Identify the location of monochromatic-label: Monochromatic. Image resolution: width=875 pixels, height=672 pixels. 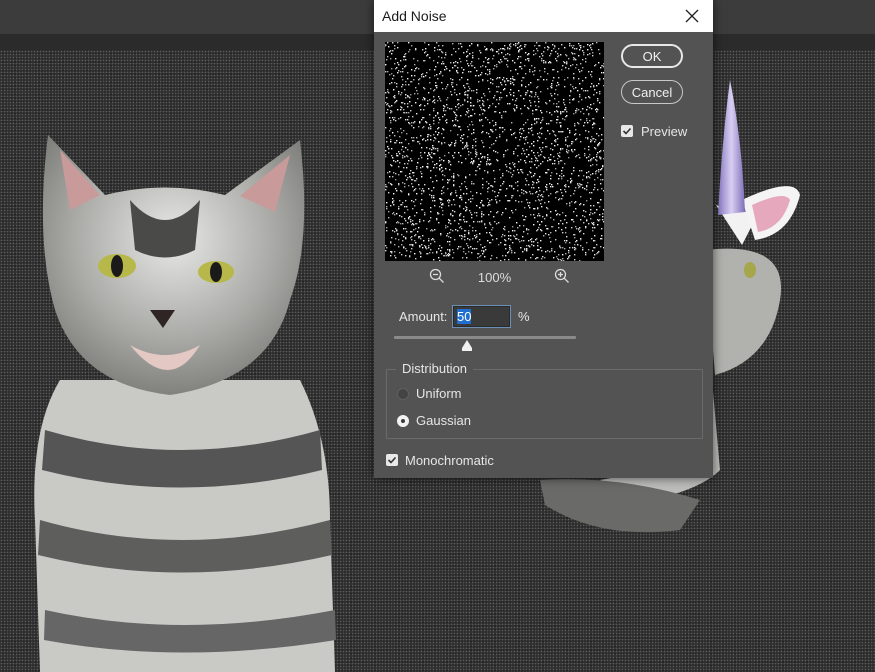
(449, 460).